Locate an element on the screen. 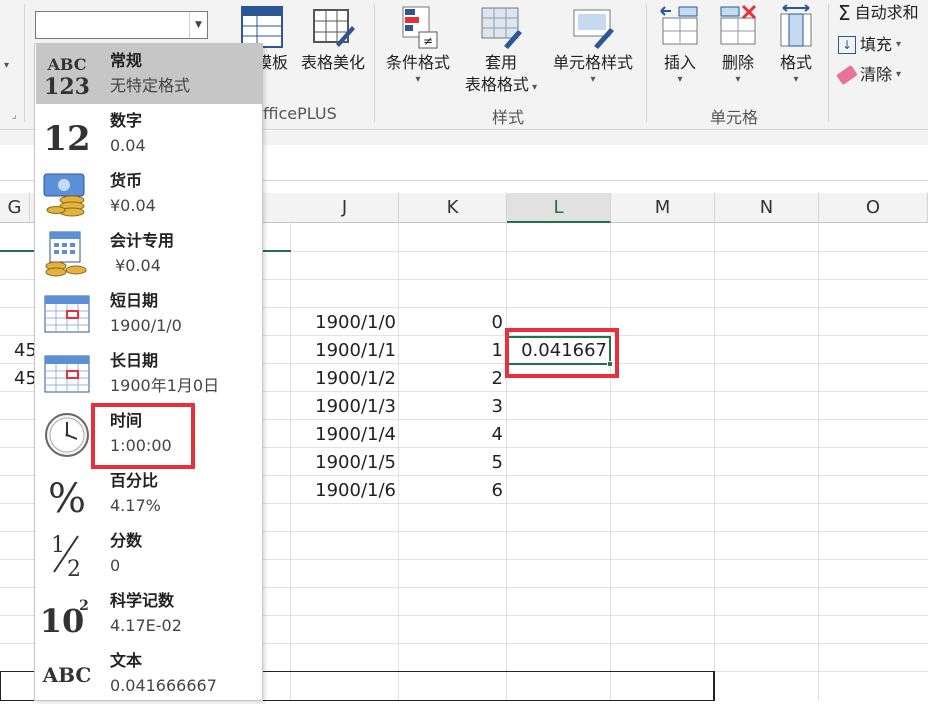  conditional-format-button: ≠ 条件格式 ▾ is located at coordinates (418, 45).